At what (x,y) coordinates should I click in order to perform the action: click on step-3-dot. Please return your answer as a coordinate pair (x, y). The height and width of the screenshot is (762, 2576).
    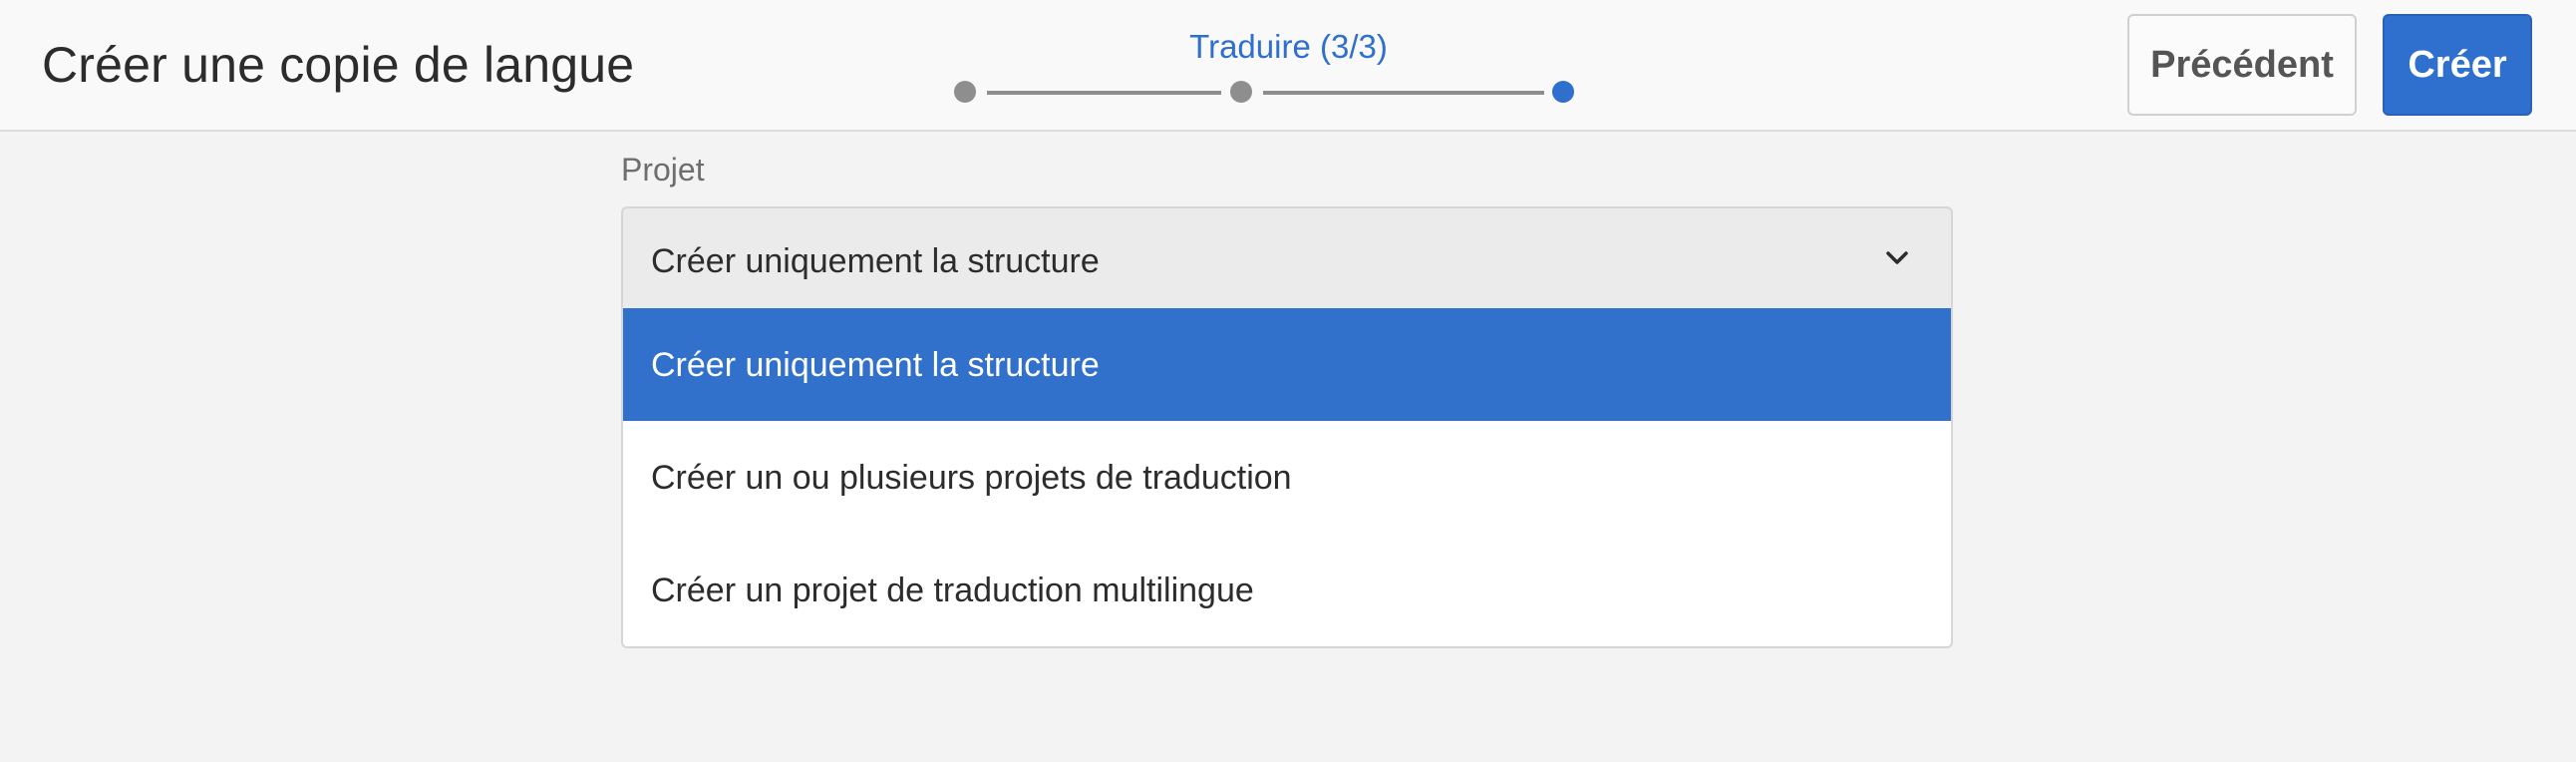
    Looking at the image, I should click on (1563, 92).